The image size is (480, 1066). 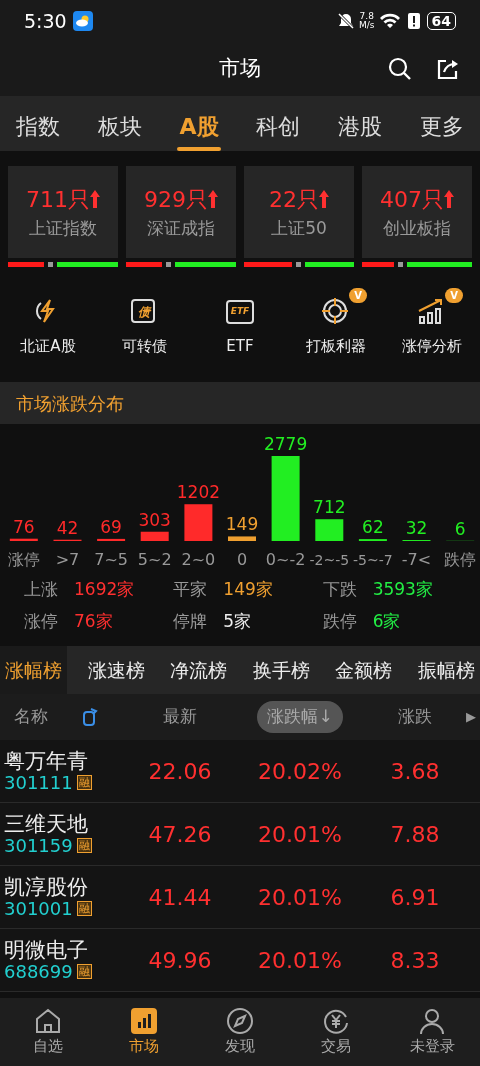 I want to click on stat-value: 3593家, so click(x=402, y=590).